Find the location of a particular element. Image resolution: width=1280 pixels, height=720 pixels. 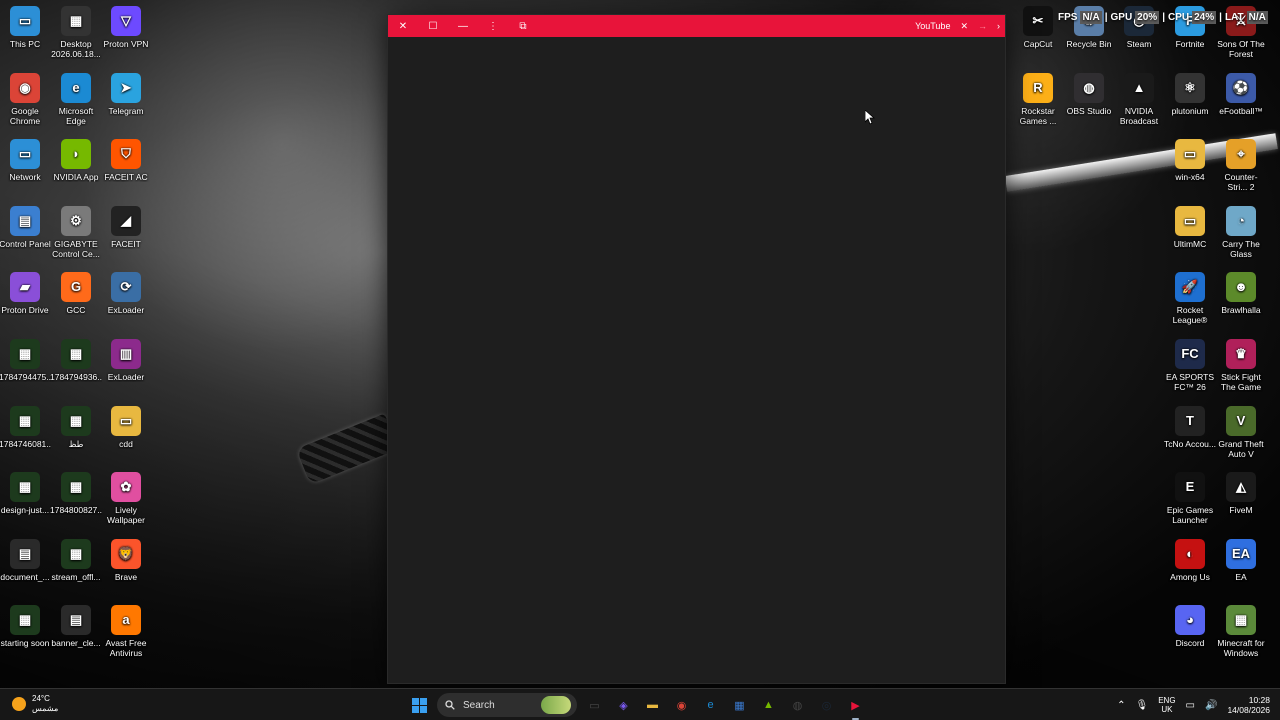

weather-temp: 24°C is located at coordinates (41, 698).